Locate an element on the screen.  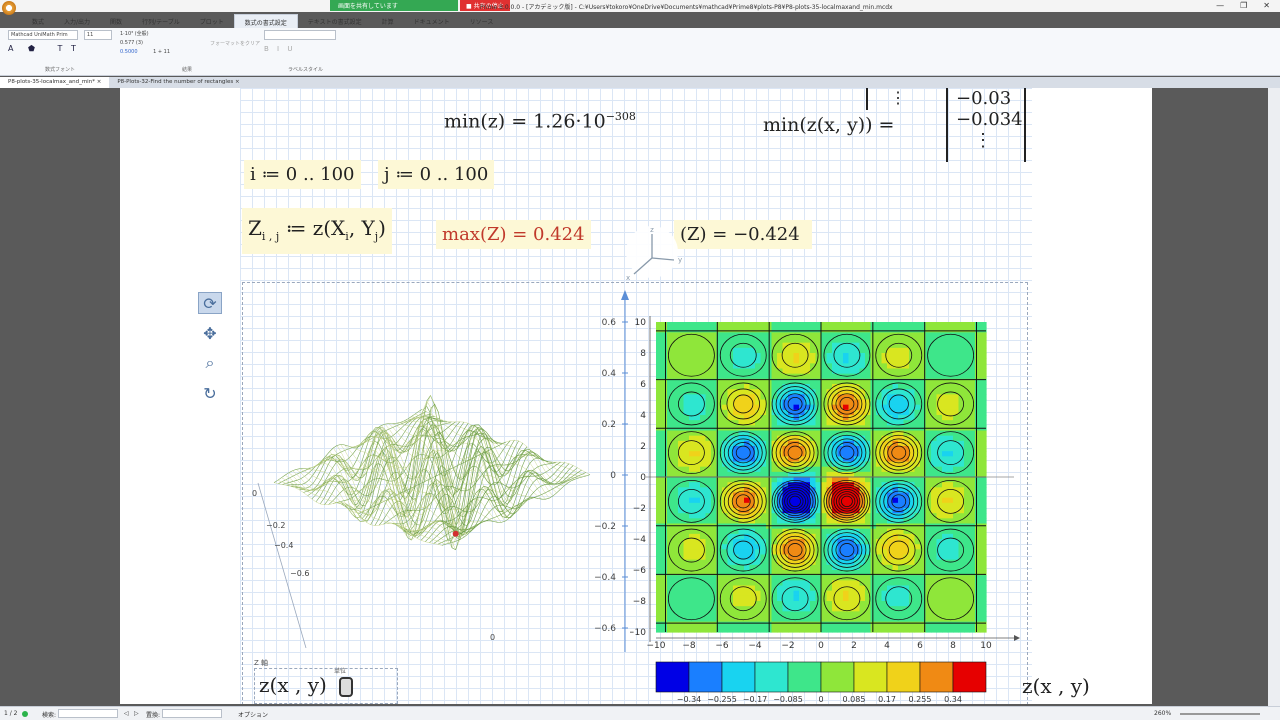
rotate-icon: ⟳ is located at coordinates (210, 303).